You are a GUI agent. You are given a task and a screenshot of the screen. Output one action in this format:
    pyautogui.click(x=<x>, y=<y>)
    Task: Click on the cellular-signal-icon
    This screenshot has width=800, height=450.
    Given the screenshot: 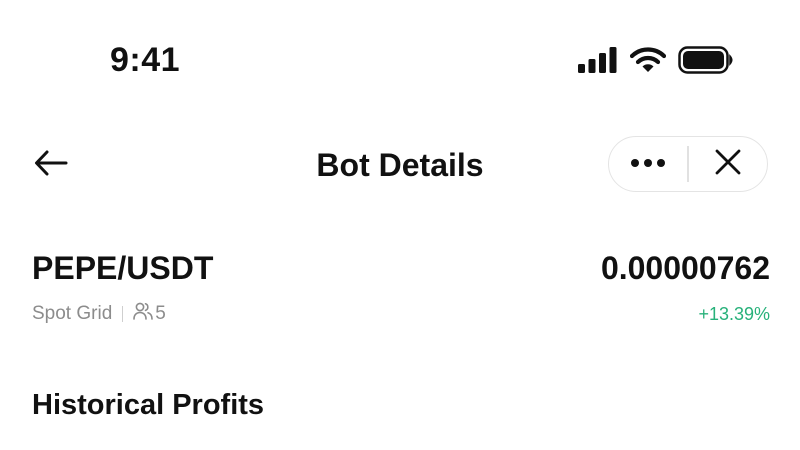 What is the action you would take?
    pyautogui.click(x=598, y=60)
    